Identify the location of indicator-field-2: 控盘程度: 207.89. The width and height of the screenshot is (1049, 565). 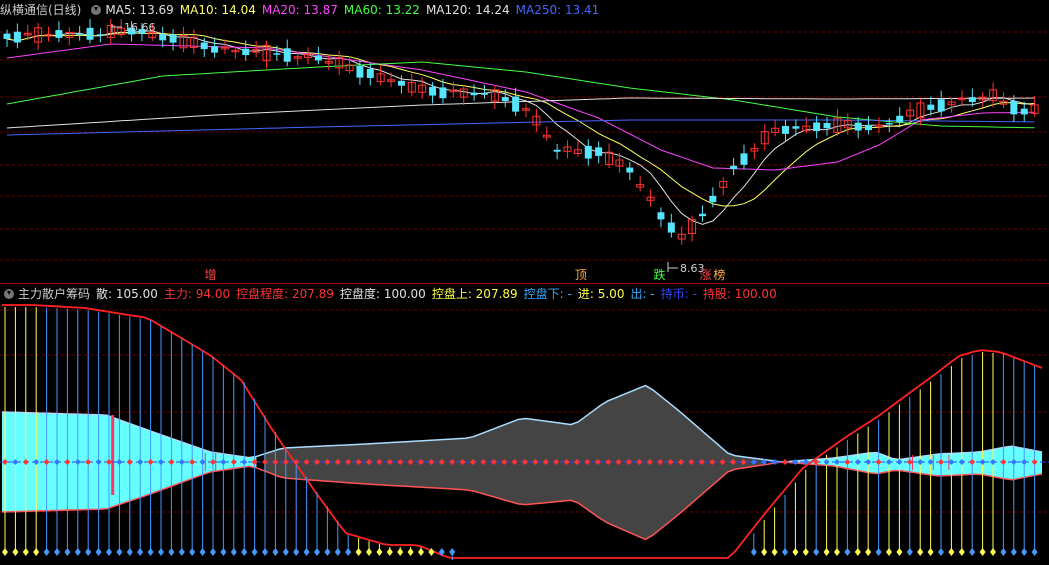
(285, 294).